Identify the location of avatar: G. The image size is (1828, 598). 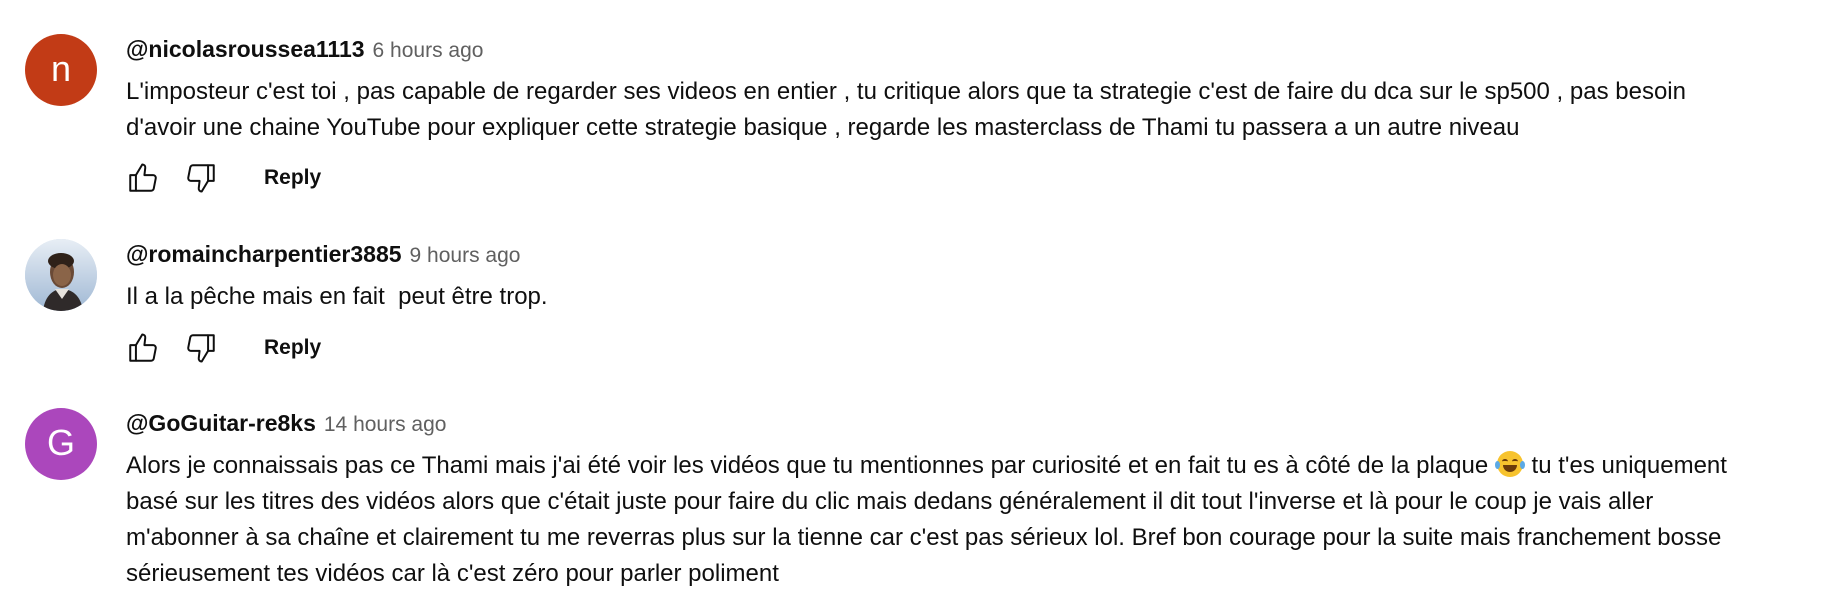
(61, 444).